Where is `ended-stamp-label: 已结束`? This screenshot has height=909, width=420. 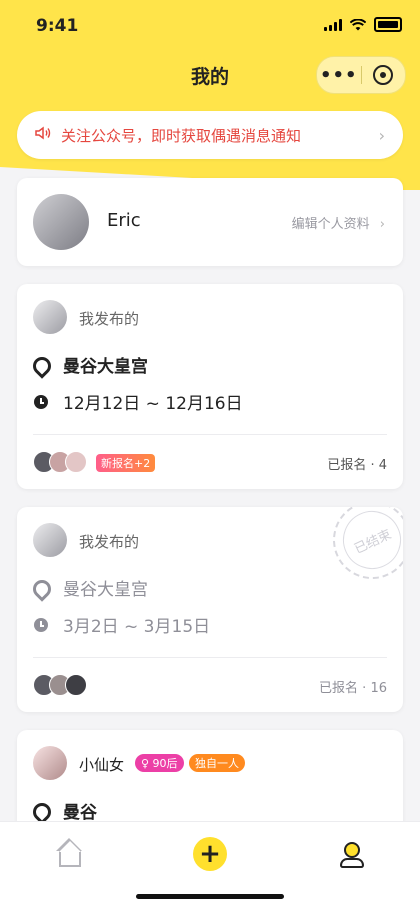 ended-stamp-label: 已结束 is located at coordinates (368, 543).